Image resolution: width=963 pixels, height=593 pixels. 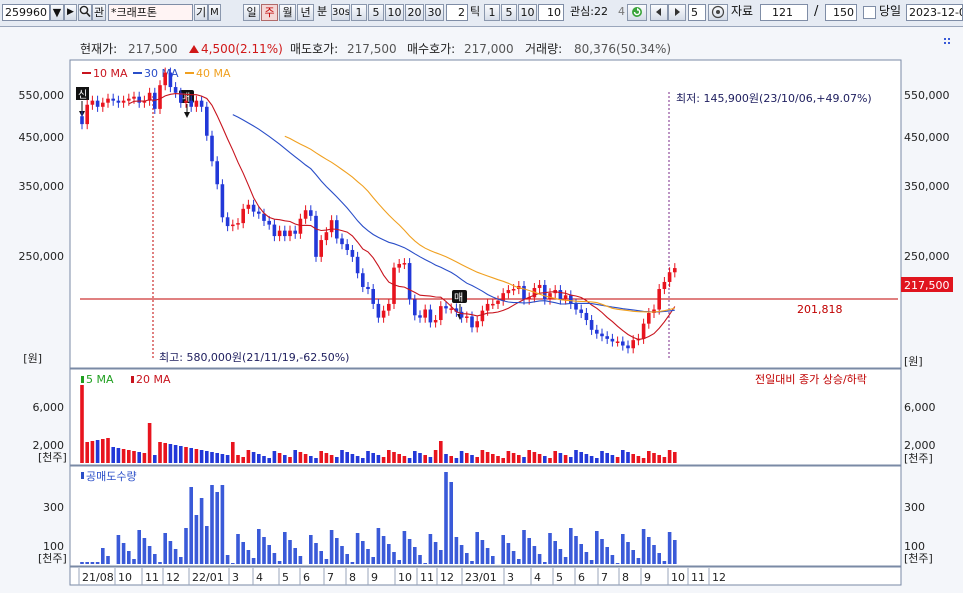 What do you see at coordinates (841, 12) in the screenshot?
I see `max-input: 150` at bounding box center [841, 12].